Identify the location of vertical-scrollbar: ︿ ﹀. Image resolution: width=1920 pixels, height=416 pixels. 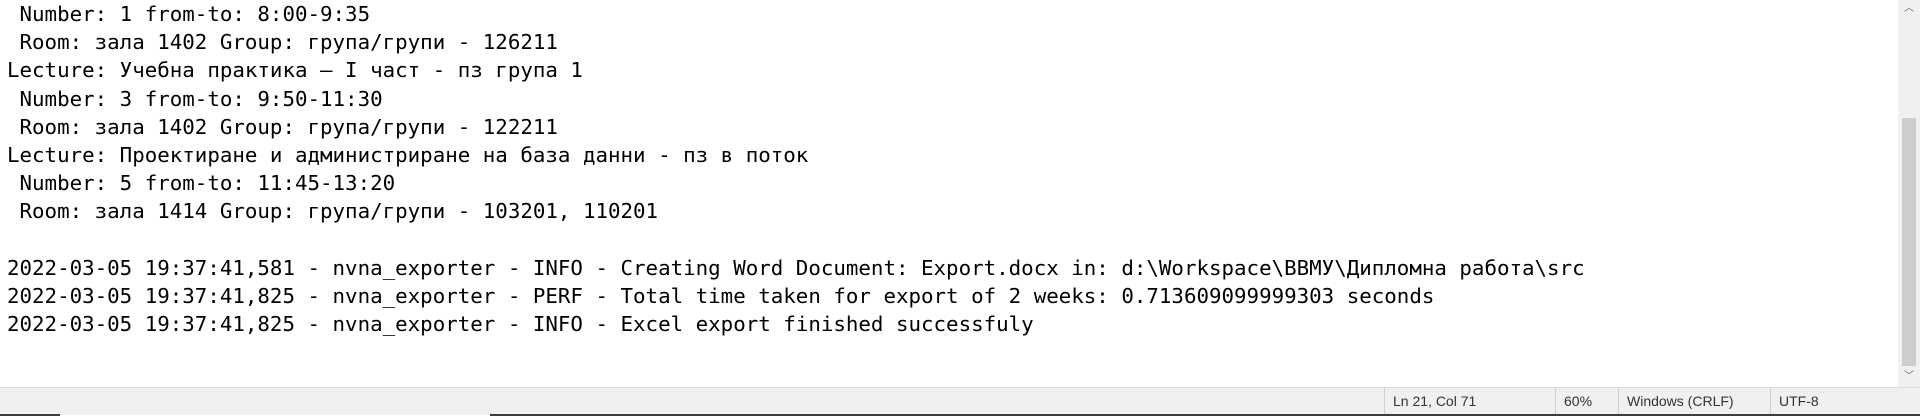
(1909, 193).